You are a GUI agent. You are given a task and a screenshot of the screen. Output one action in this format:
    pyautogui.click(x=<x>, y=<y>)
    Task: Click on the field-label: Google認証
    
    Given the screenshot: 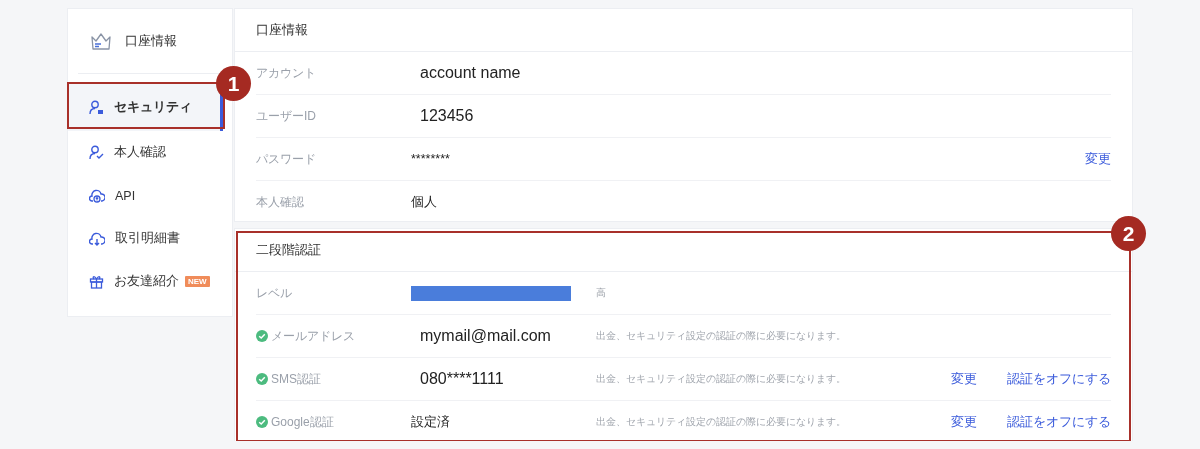 What is the action you would take?
    pyautogui.click(x=302, y=422)
    